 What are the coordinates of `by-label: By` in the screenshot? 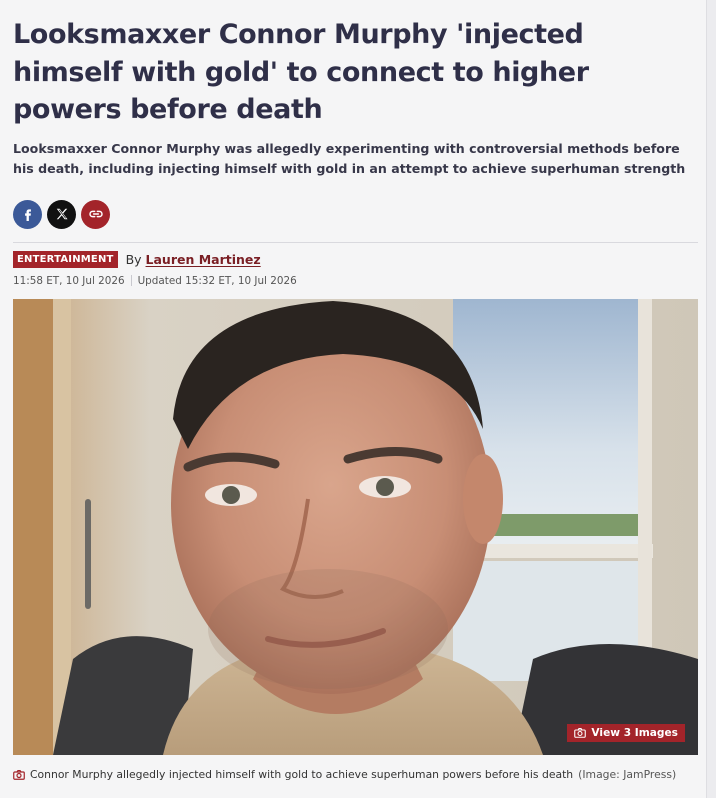 It's located at (133, 259).